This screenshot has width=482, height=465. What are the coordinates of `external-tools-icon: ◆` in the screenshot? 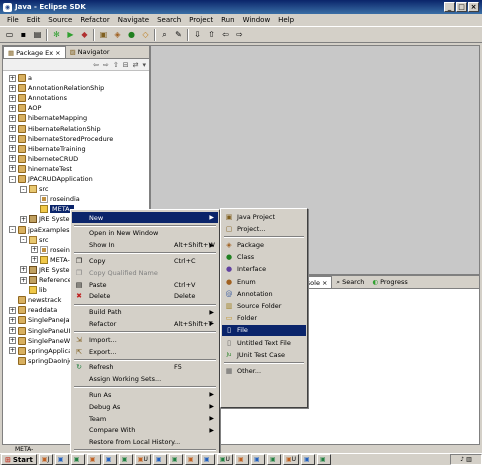 It's located at (84, 34).